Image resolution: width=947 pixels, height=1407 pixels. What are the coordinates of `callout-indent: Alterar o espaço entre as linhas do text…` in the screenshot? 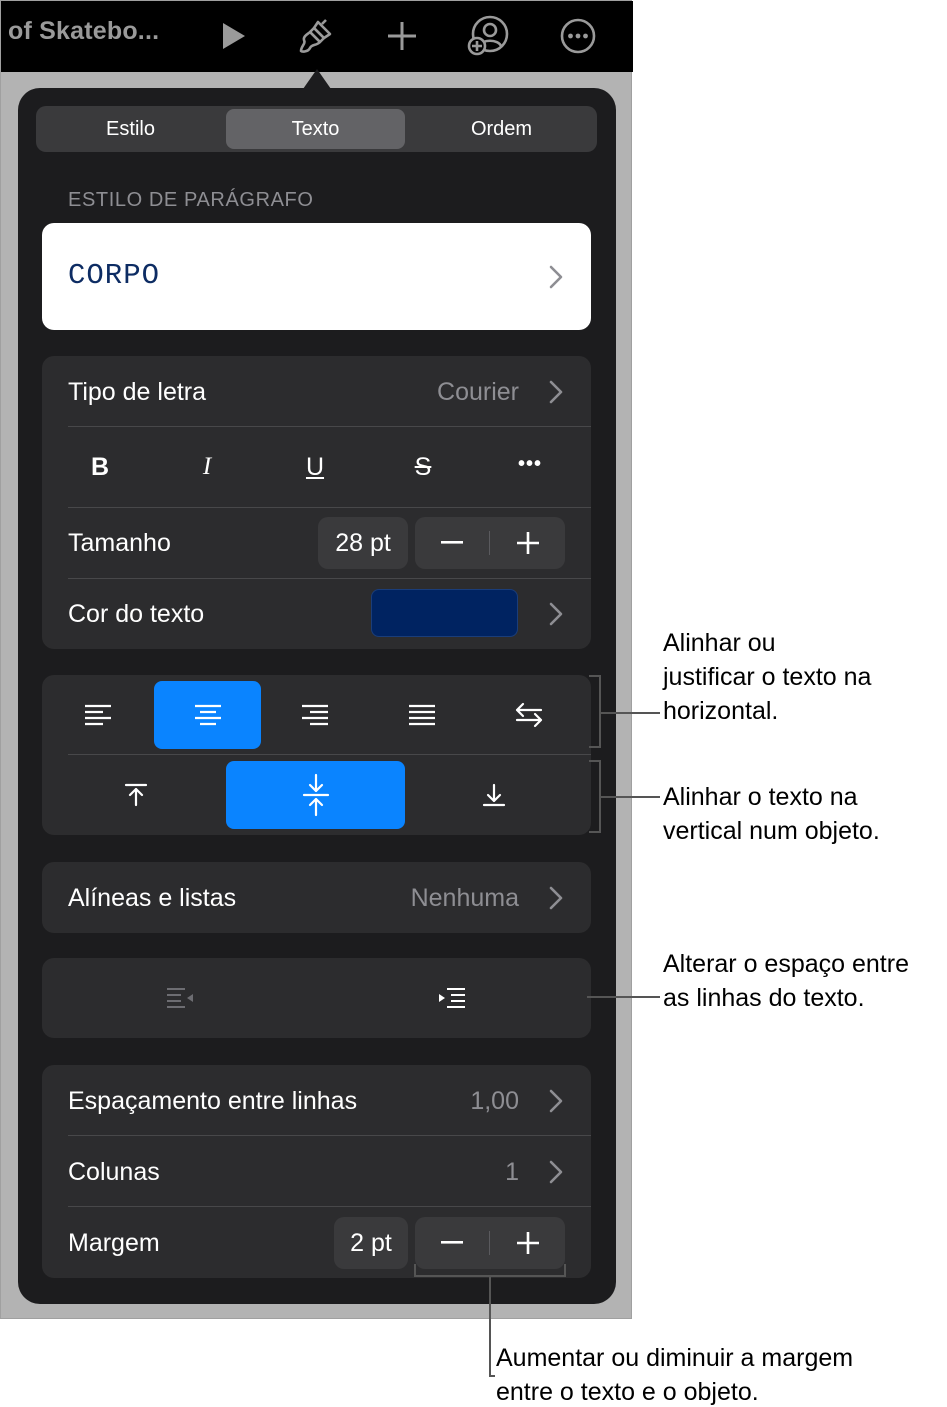 It's located at (786, 981).